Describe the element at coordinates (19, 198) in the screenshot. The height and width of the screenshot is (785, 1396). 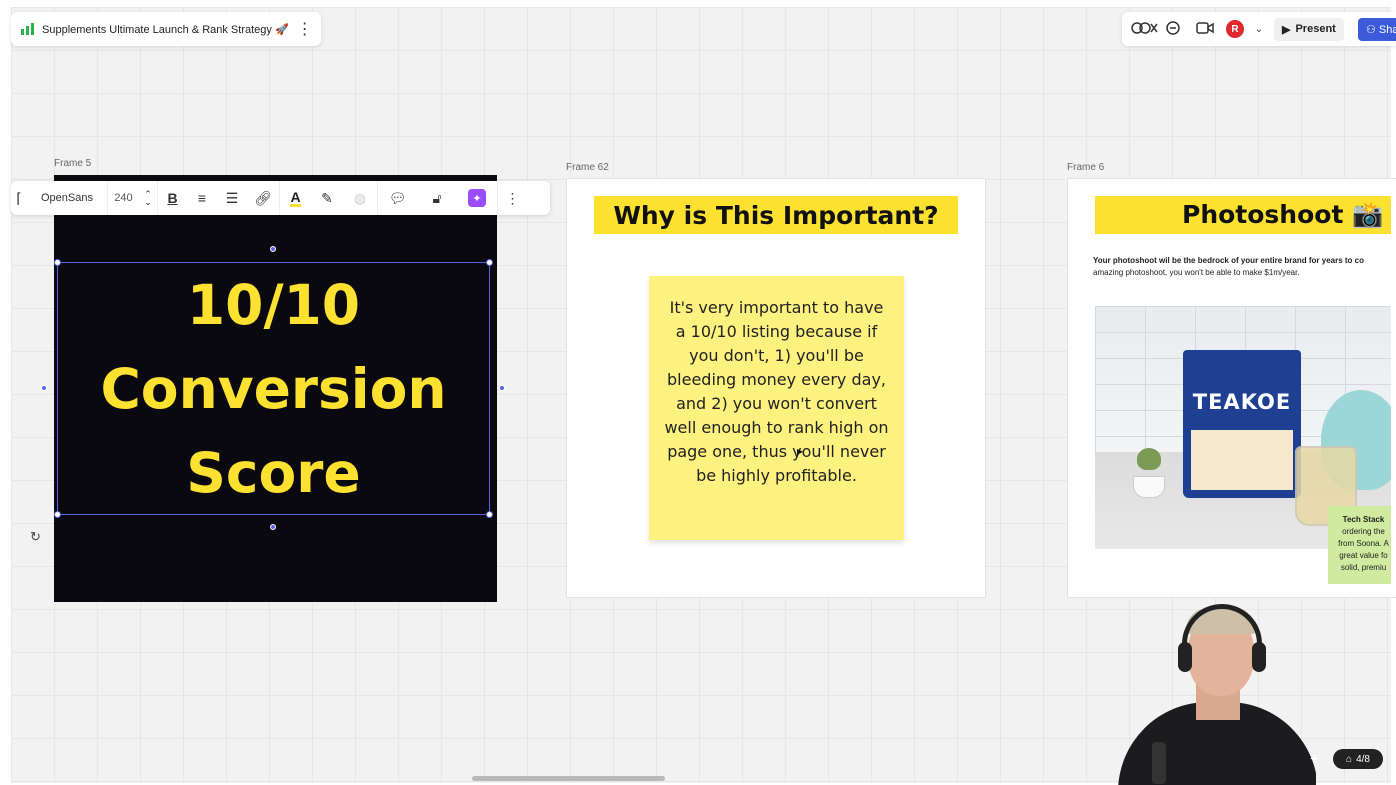
I see `bracket-icon: ⌈` at that location.